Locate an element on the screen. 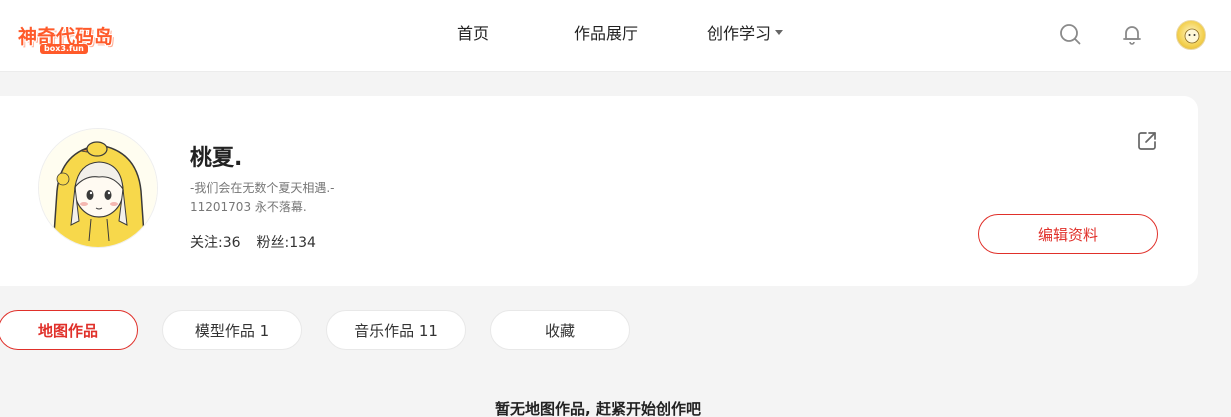 The image size is (1231, 417). profile-username: 桃夏. is located at coordinates (216, 158).